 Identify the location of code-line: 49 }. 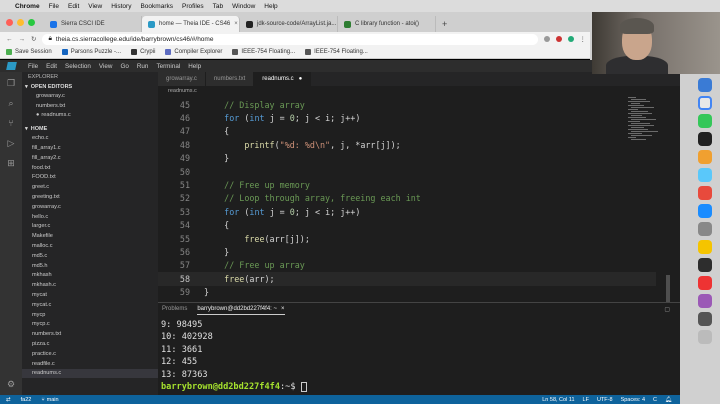
(193, 158).